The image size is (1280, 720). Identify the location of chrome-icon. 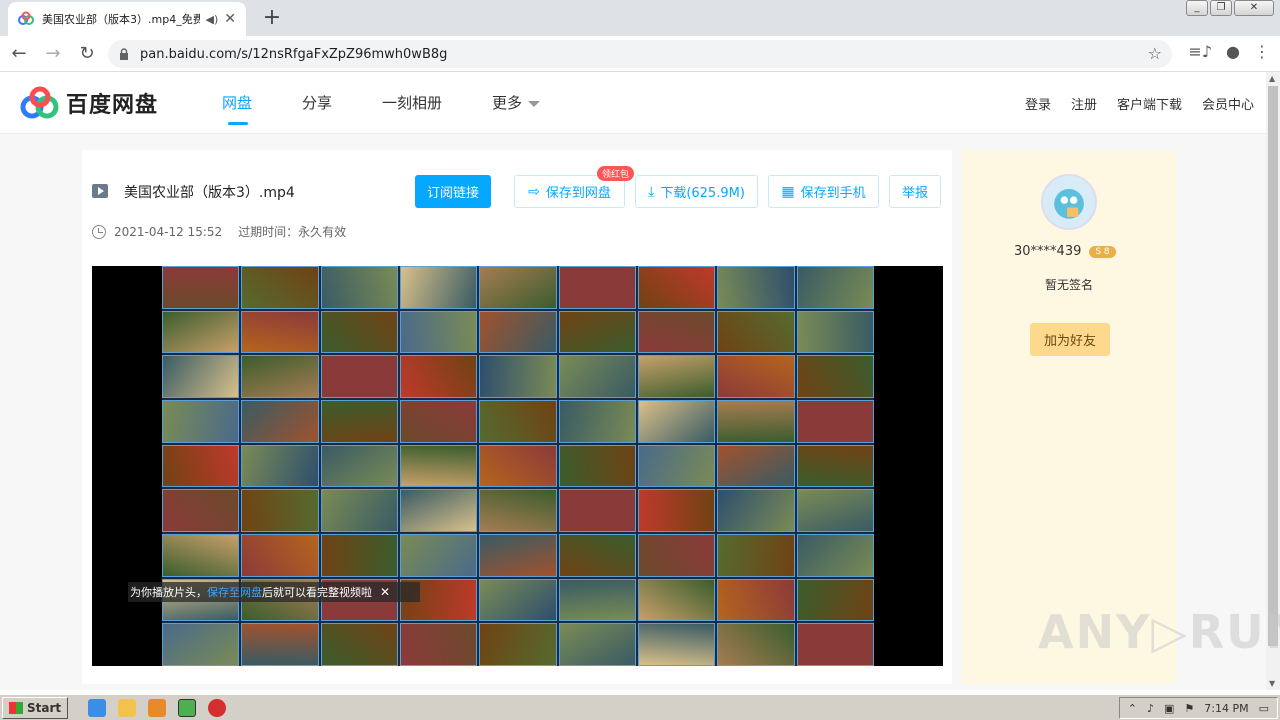
(187, 707).